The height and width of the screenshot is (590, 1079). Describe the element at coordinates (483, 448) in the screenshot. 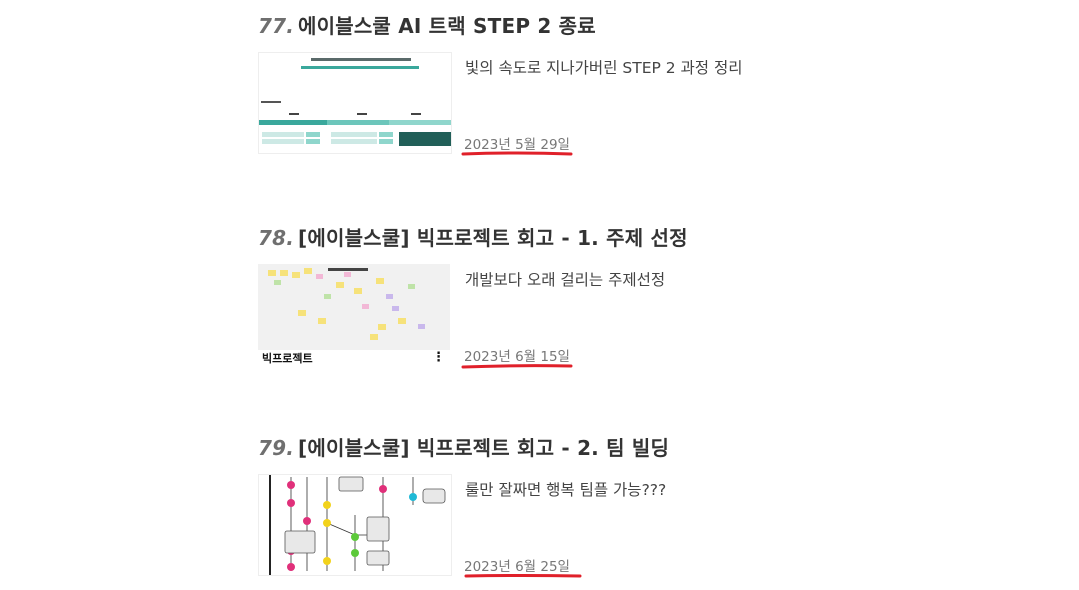

I see `post-title-text: [에이블스쿨] 빅프로젝트 회고 - 2. 팀 빌딩` at that location.